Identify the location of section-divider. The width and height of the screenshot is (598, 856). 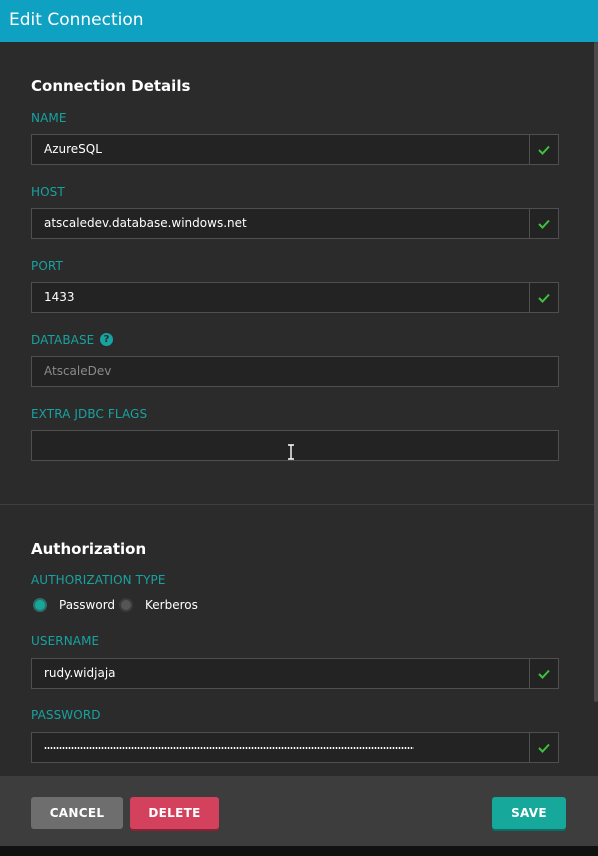
(297, 504).